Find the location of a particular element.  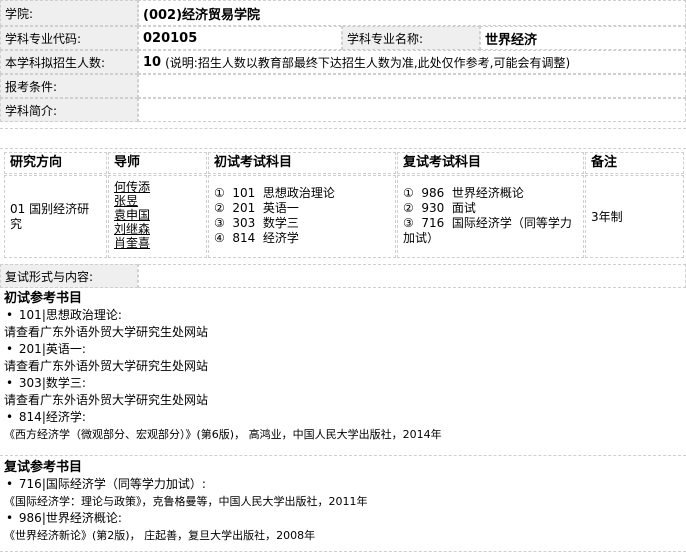

book-subject-line: • 716|国际经济学（同等学力加试）: is located at coordinates (106, 484).